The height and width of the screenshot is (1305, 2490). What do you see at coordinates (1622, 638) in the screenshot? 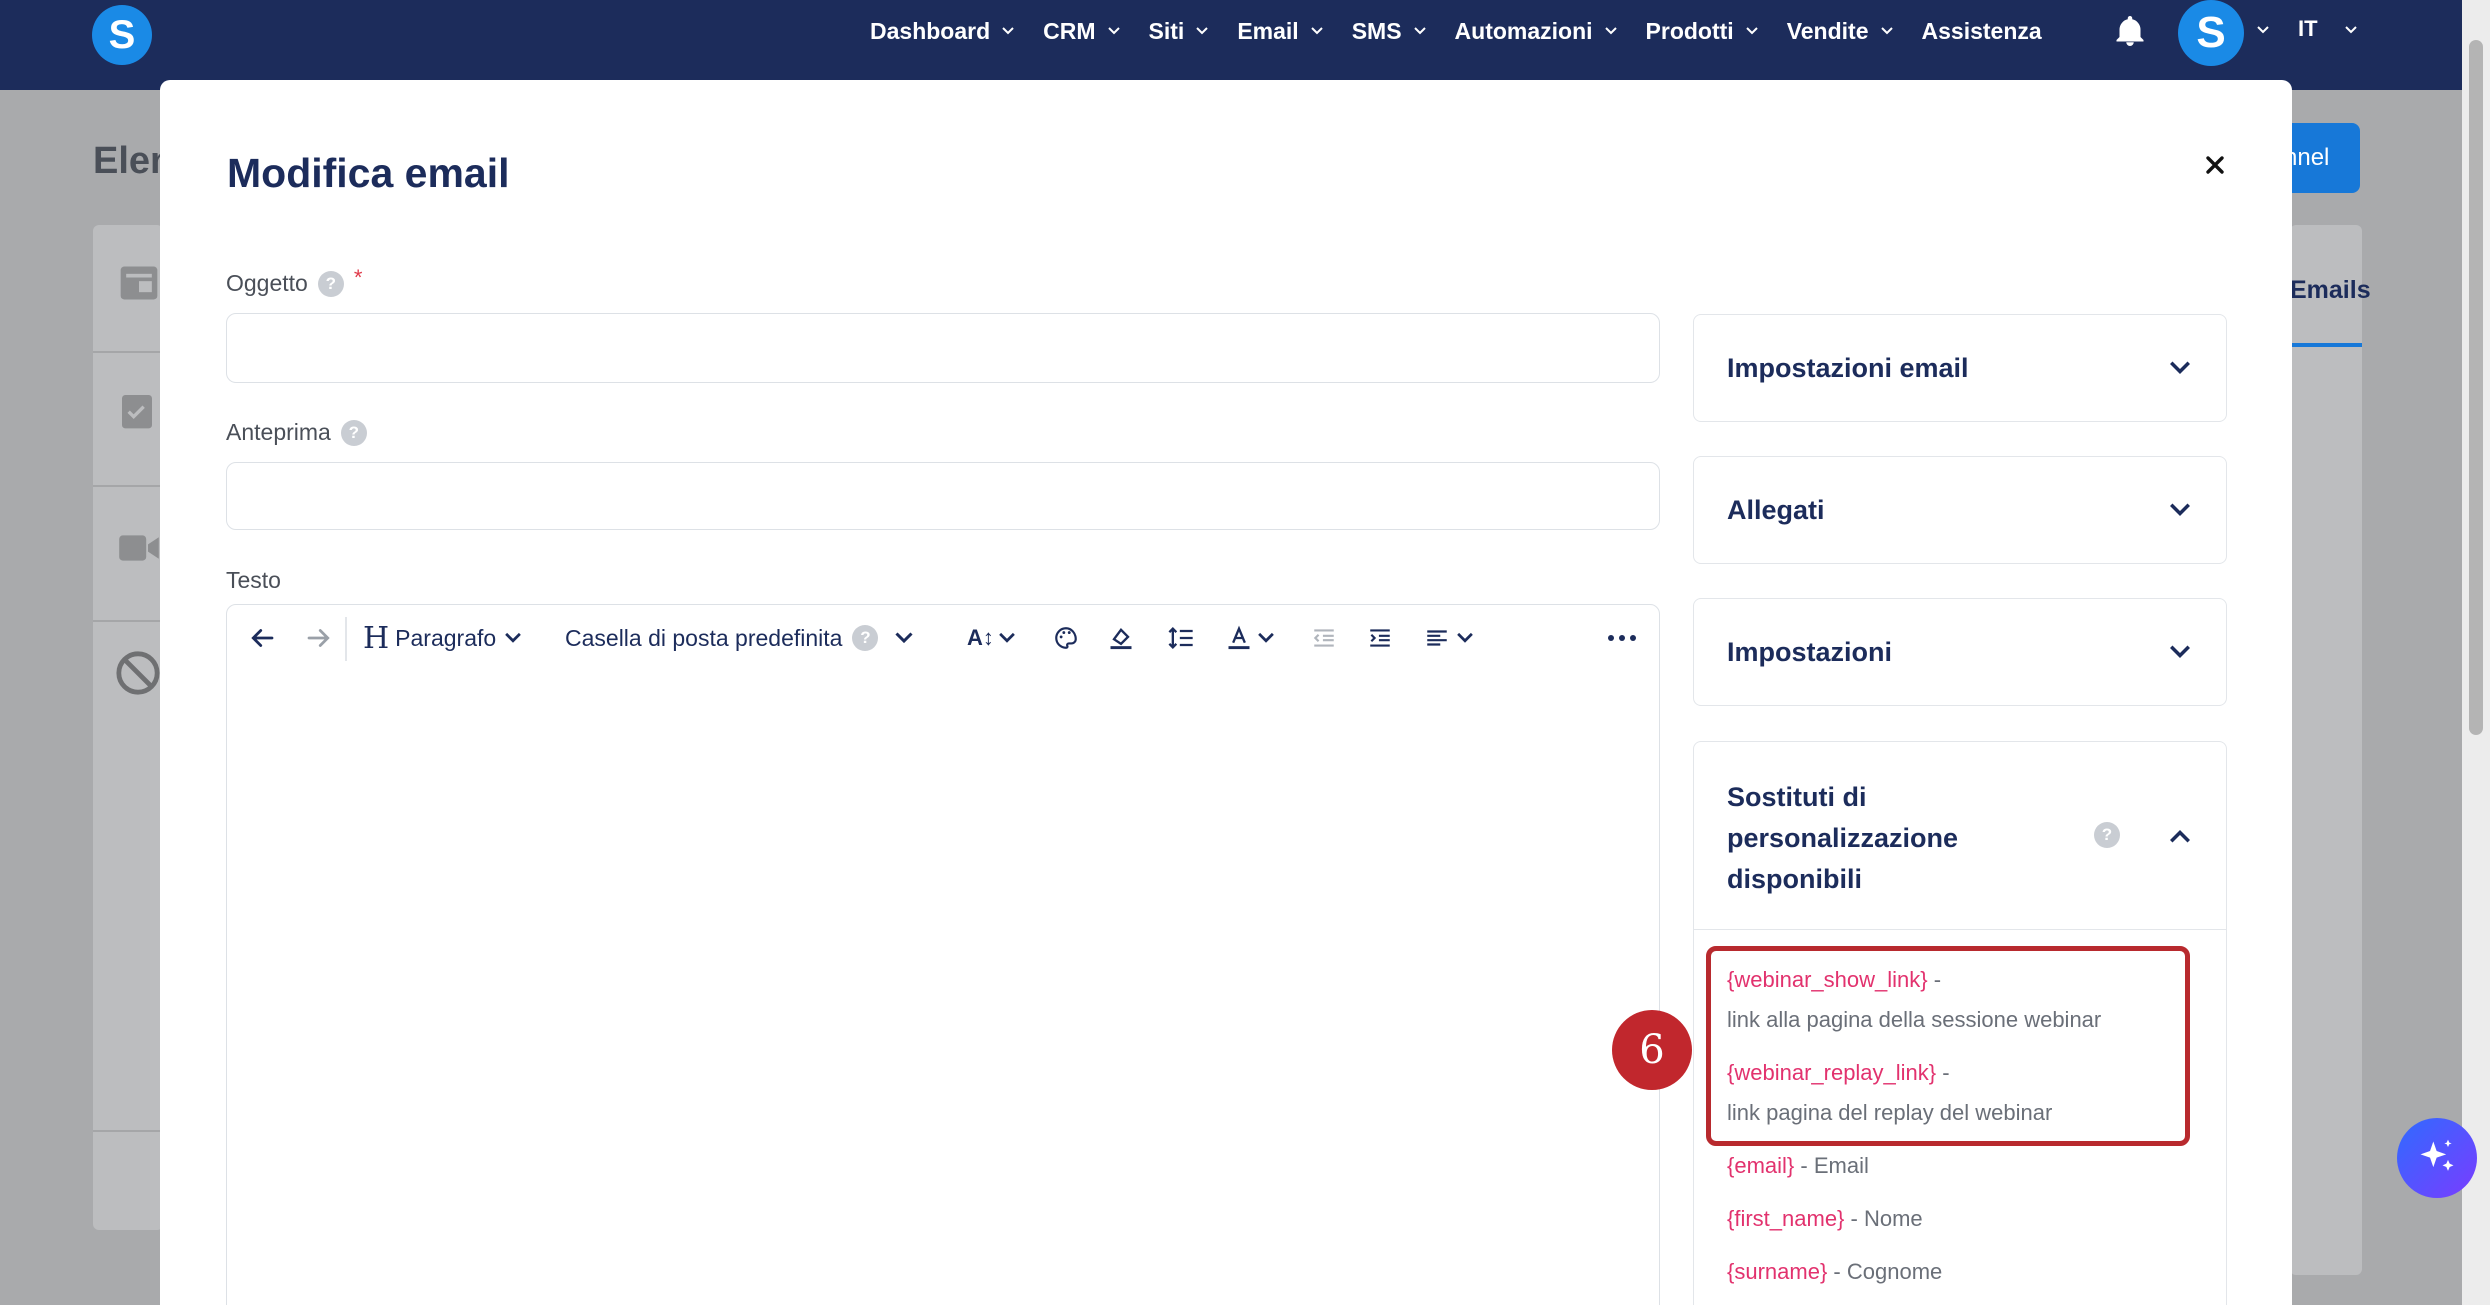
I see `more-options-icon` at bounding box center [1622, 638].